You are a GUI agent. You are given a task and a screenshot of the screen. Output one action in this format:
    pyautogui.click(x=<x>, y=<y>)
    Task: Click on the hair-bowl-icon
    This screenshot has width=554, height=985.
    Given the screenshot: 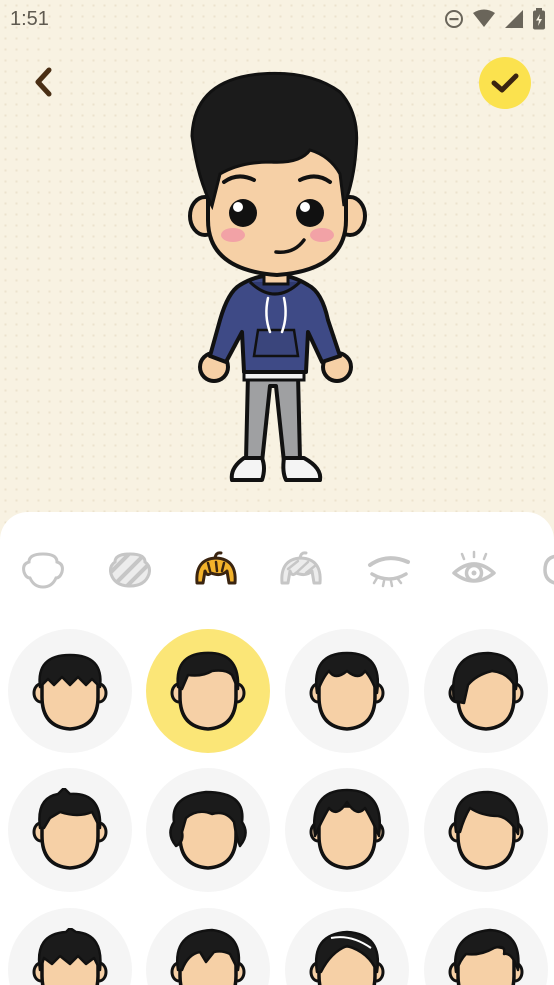 What is the action you would take?
    pyautogui.click(x=70, y=692)
    